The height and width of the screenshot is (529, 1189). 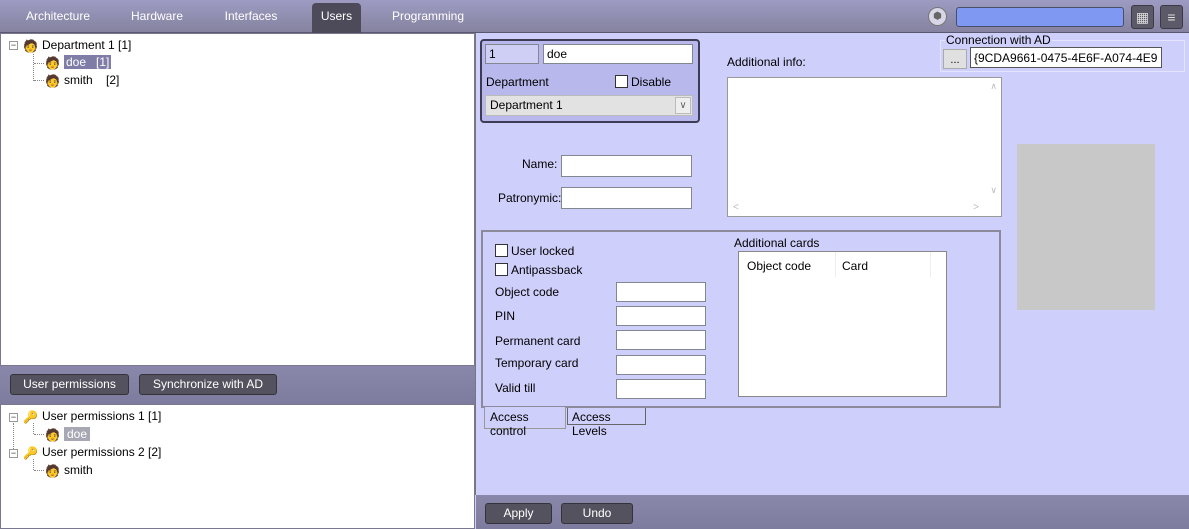 I want to click on user-photo, so click(x=1086, y=227).